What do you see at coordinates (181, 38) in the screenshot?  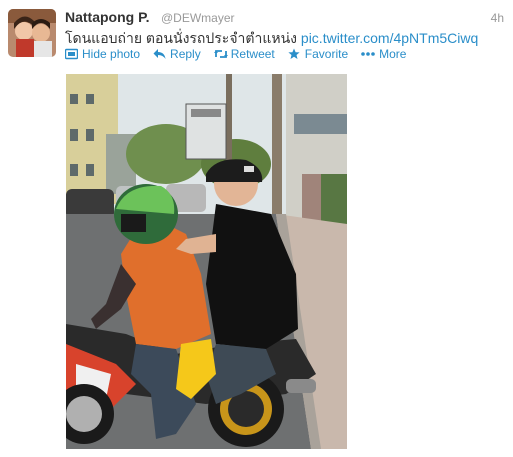 I see `tweet-body: โดนแอบถ่าย ตอนนั่งรถประจำตำแหน่ง` at bounding box center [181, 38].